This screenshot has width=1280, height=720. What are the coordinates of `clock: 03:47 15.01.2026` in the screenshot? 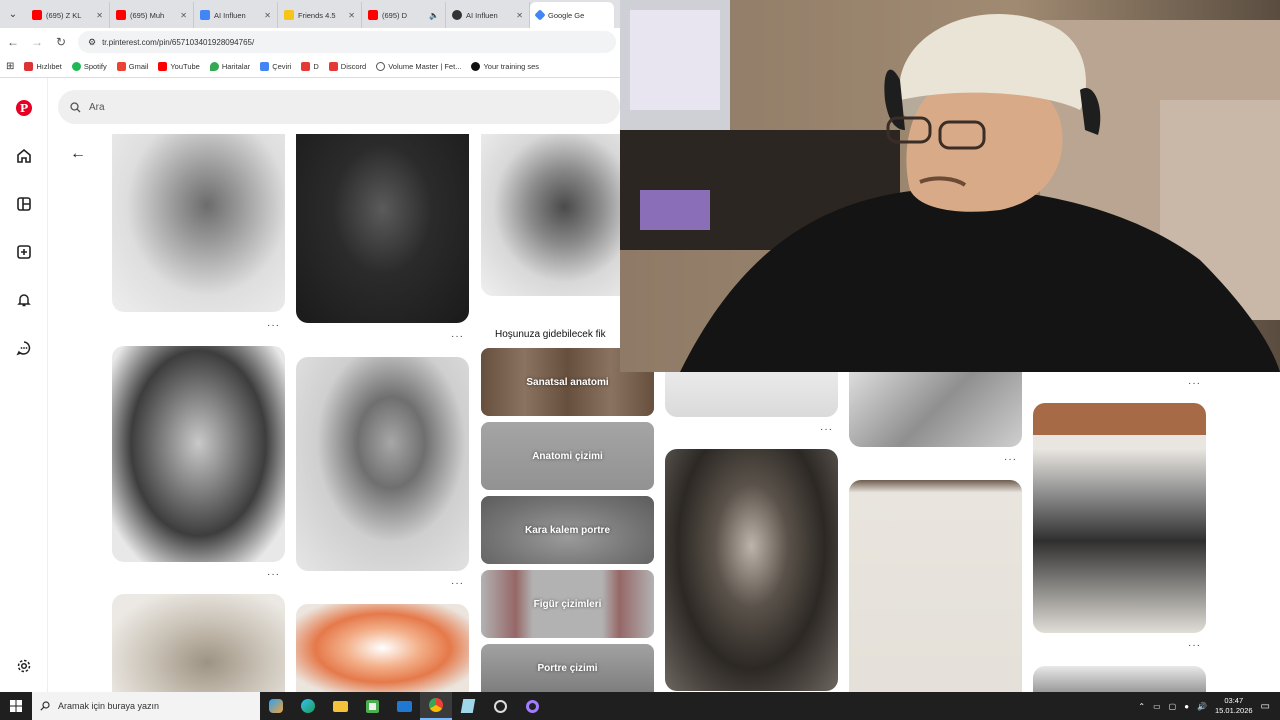 It's located at (1234, 706).